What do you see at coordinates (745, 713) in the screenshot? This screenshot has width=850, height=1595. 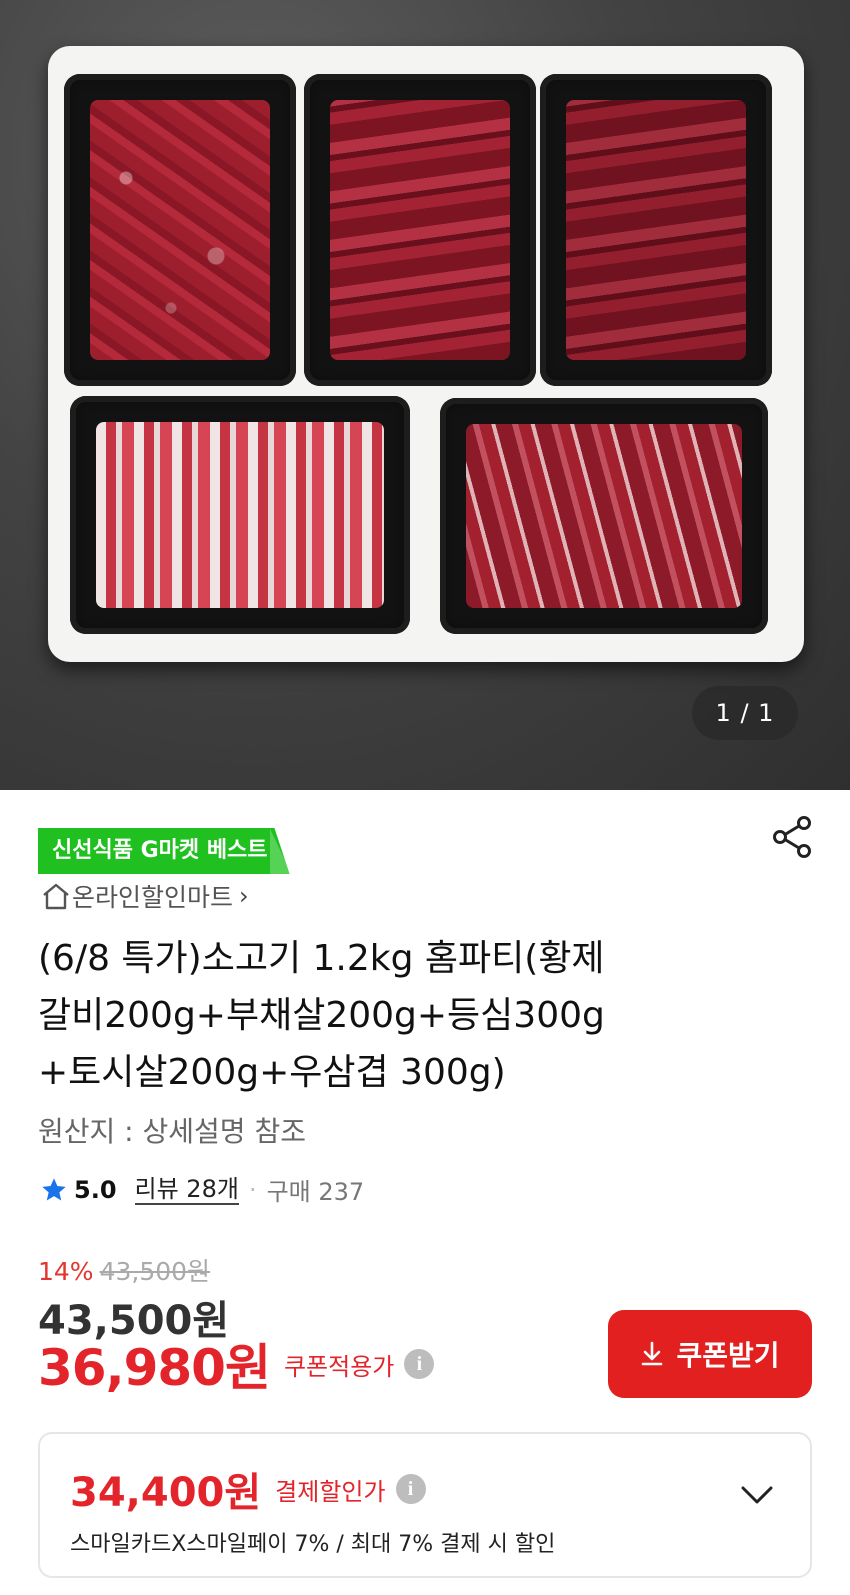 I see `image-counter: 1 / 1` at bounding box center [745, 713].